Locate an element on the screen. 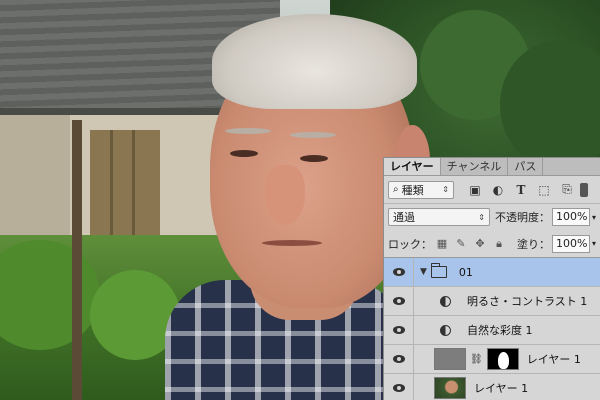 The width and height of the screenshot is (600, 400). layer-row-masked: ⛓ レイヤー 1 is located at coordinates (492, 359).